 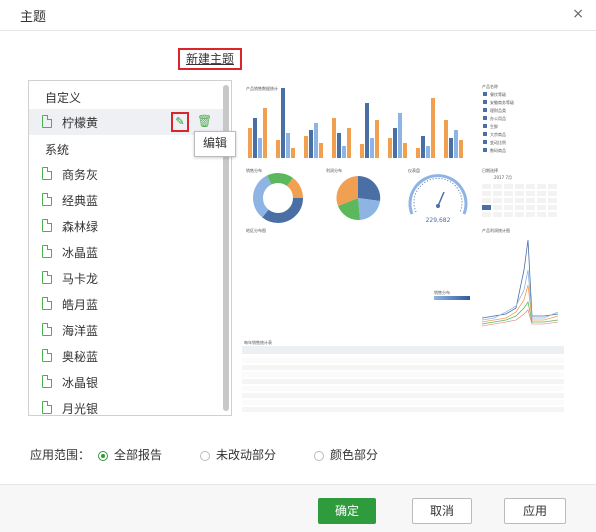 What do you see at coordinates (127, 304) in the screenshot?
I see `theme-item: 皓月蓝` at bounding box center [127, 304].